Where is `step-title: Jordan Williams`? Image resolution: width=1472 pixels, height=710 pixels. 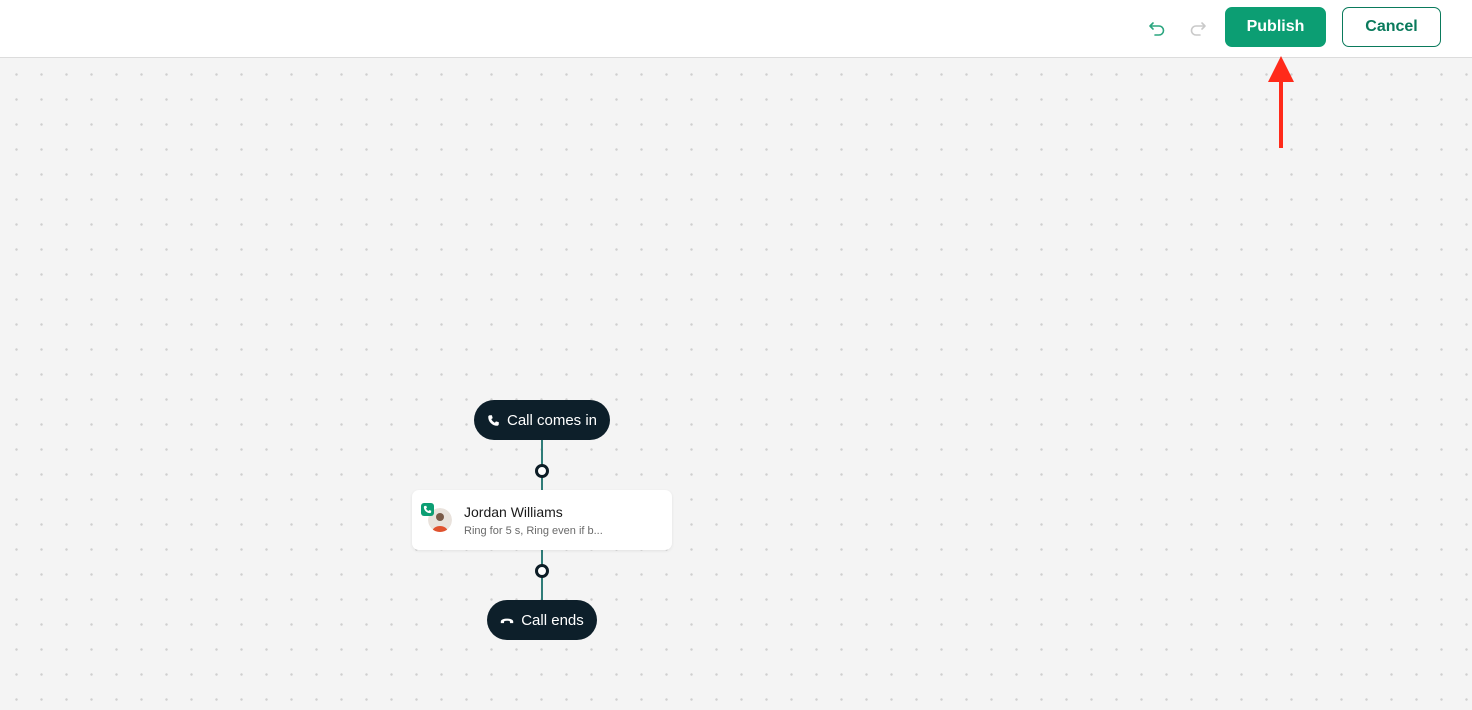 step-title: Jordan Williams is located at coordinates (513, 512).